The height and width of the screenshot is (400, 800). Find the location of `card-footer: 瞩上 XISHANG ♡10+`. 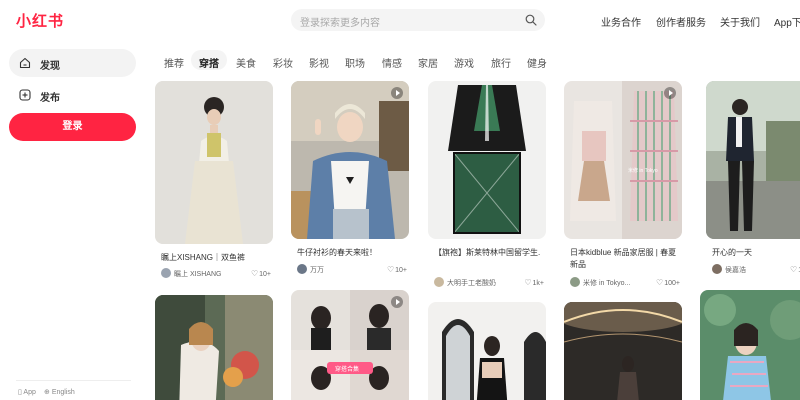

card-footer: 瞩上 XISHANG ♡10+ is located at coordinates (217, 273).